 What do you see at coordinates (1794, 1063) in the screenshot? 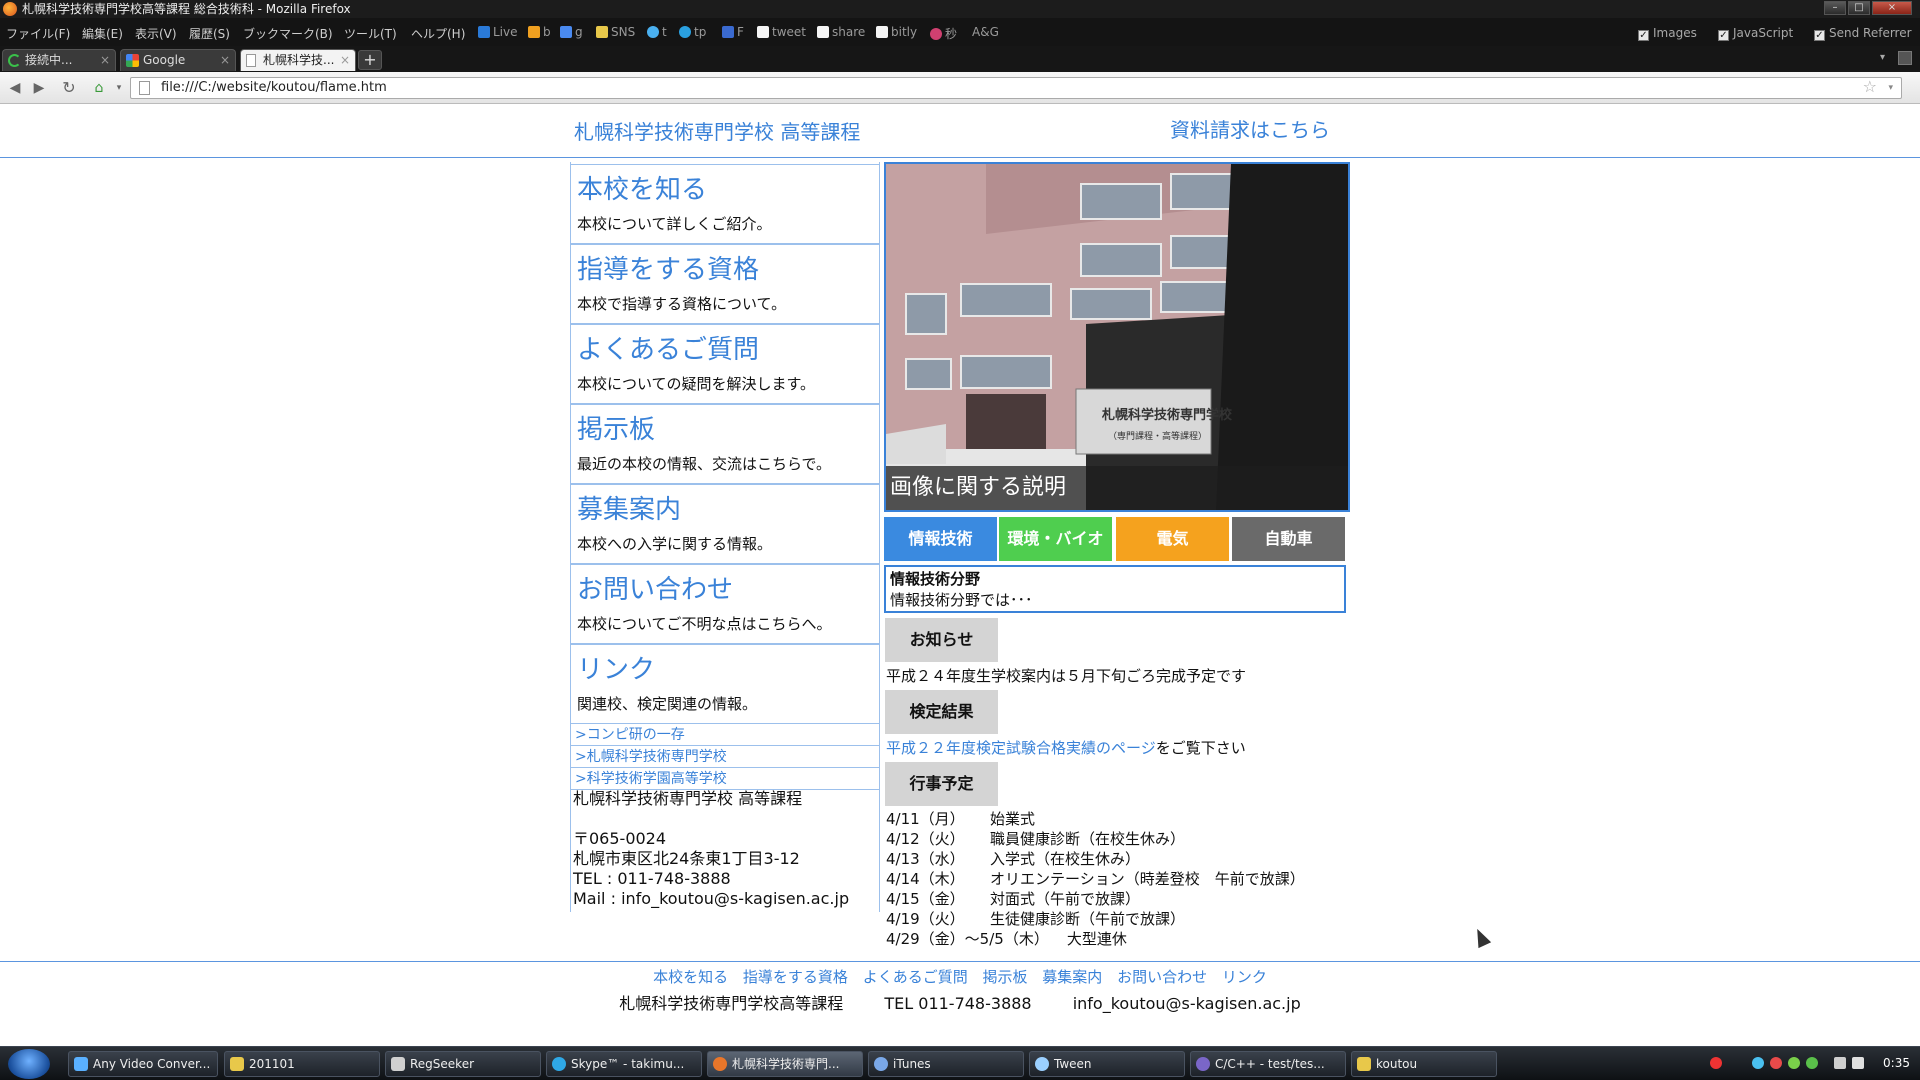
I see `tray-update-icon` at bounding box center [1794, 1063].